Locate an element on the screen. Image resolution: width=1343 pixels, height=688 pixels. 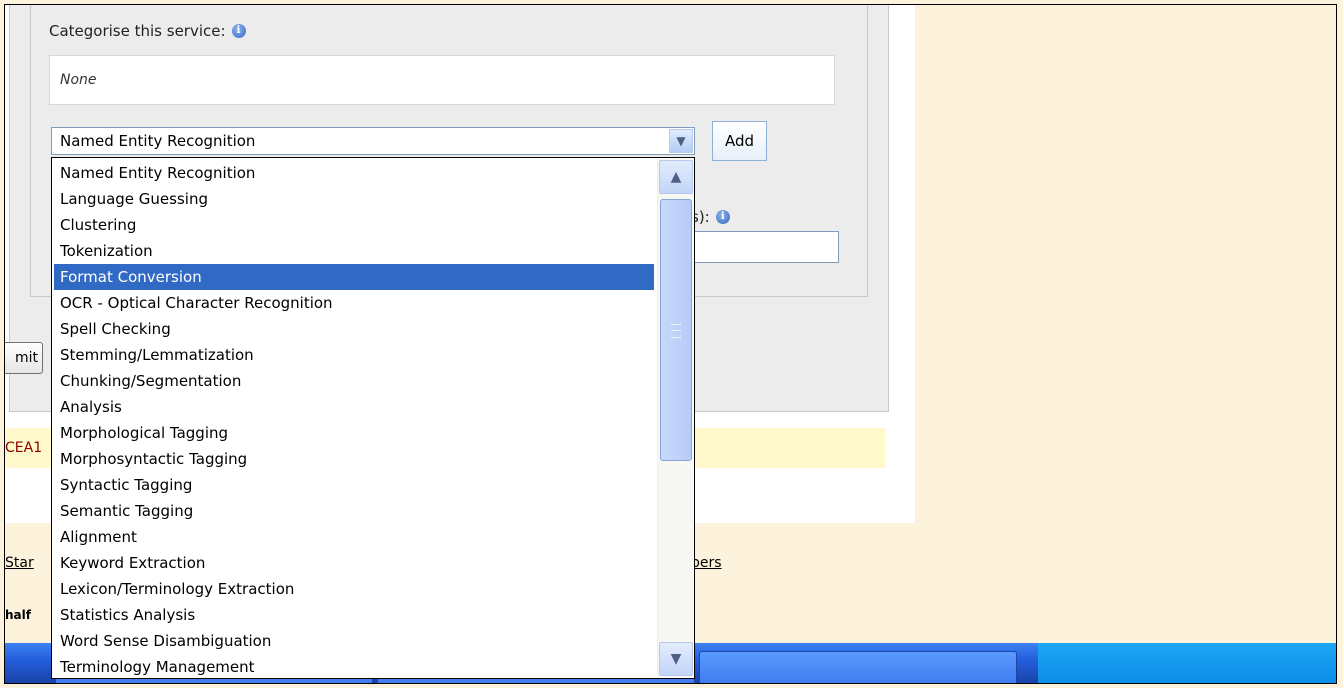
chevron-up-icon: ▲ is located at coordinates (676, 177).